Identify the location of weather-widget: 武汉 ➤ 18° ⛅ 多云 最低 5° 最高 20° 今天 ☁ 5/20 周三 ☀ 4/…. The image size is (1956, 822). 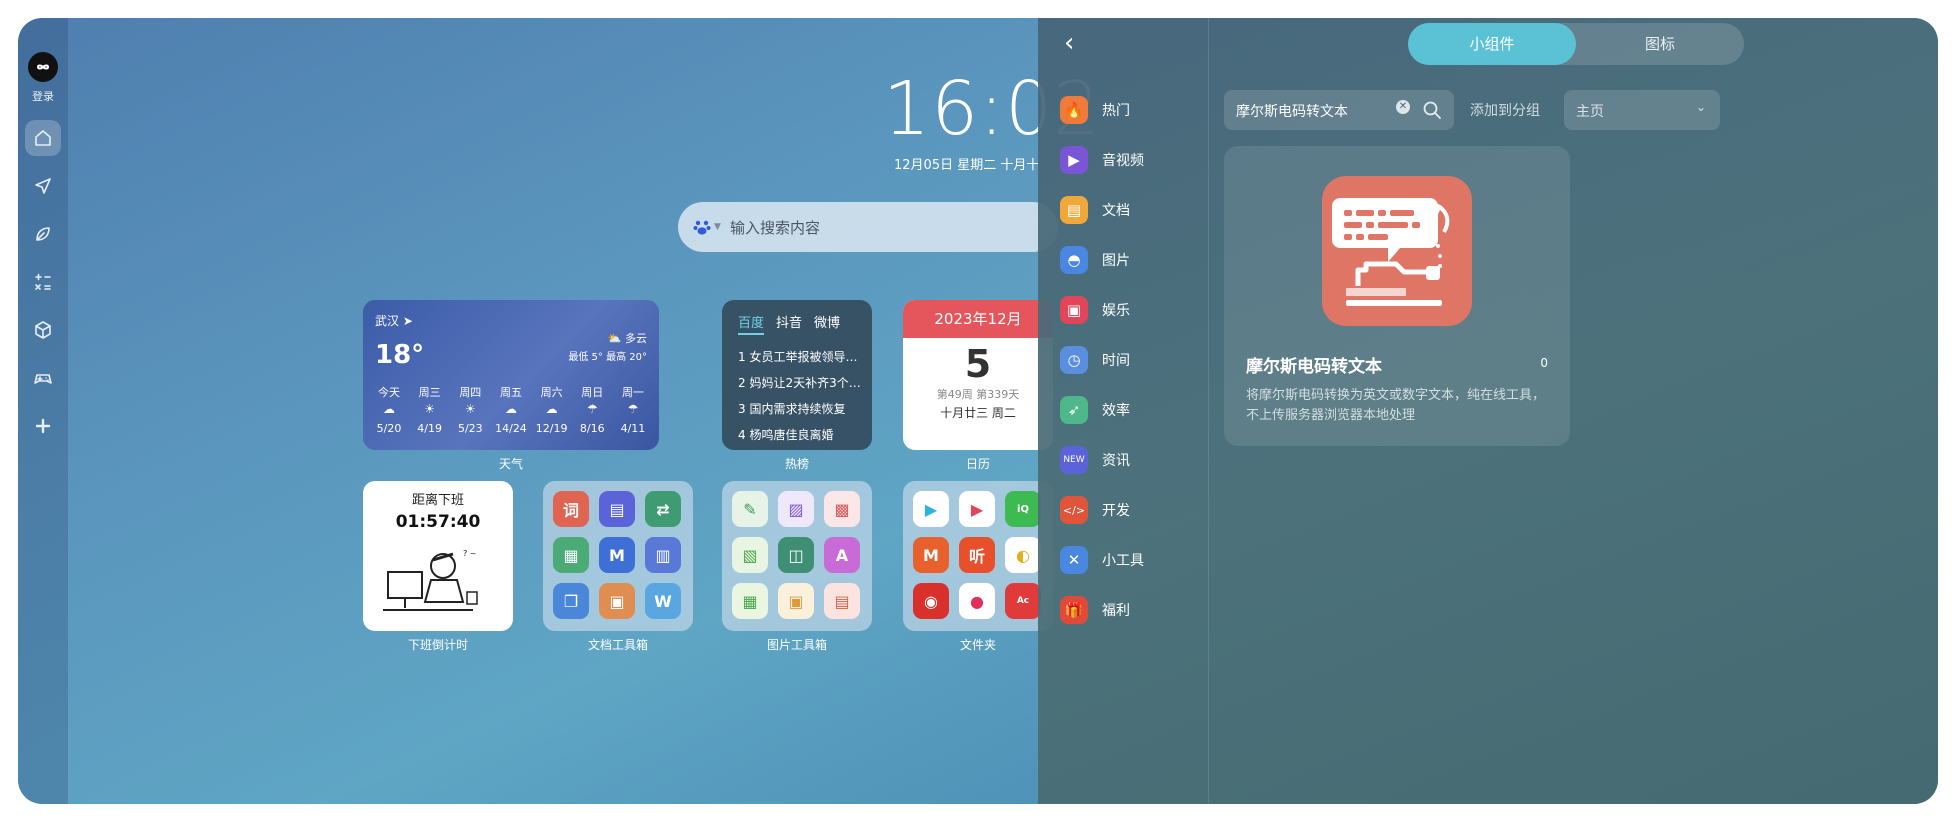
(511, 375).